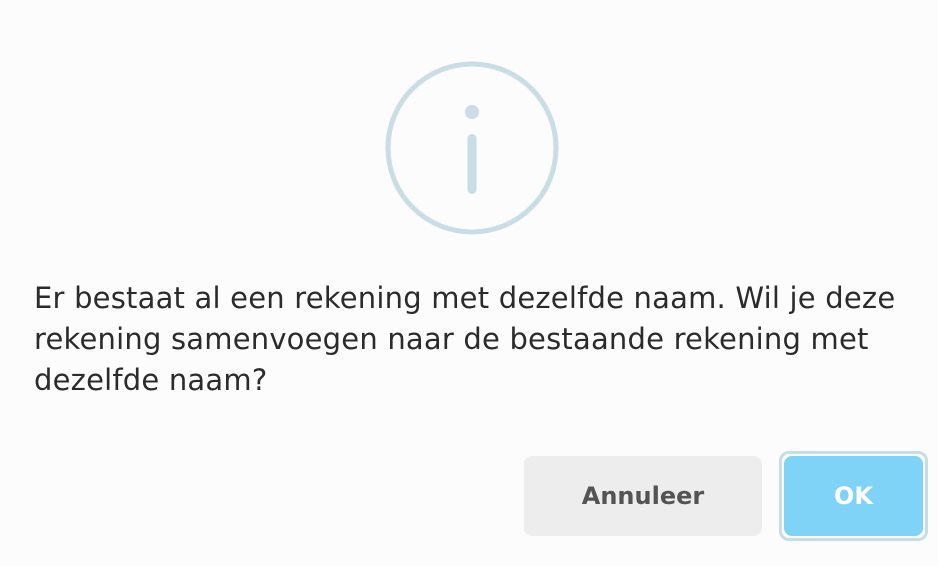 Image resolution: width=938 pixels, height=566 pixels. Describe the element at coordinates (472, 148) in the screenshot. I see `info-circle-icon` at that location.